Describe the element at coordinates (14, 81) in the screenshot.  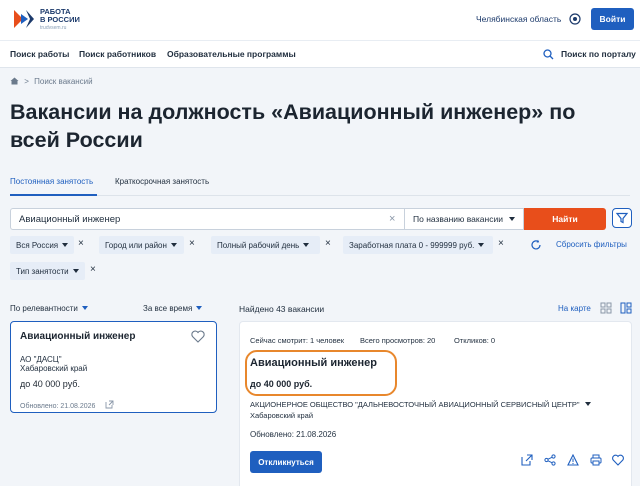
I see `home-icon` at that location.